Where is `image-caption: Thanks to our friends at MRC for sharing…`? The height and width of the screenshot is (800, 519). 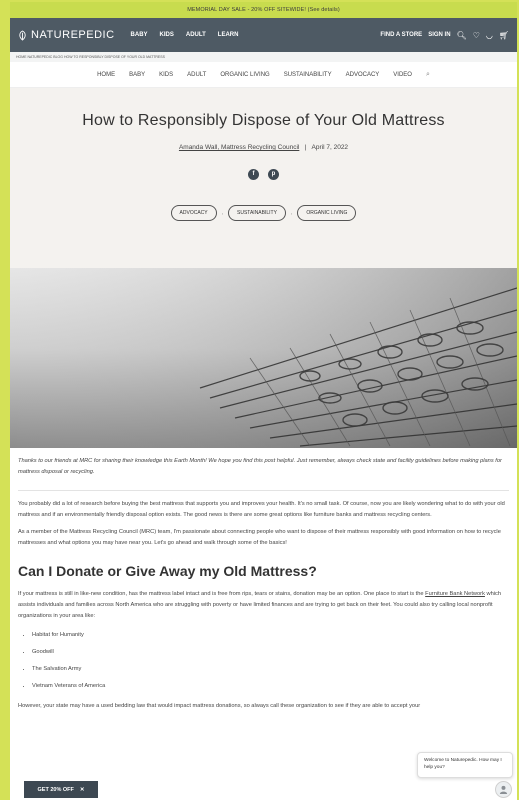 image-caption: Thanks to our friends at MRC for sharing… is located at coordinates (260, 466).